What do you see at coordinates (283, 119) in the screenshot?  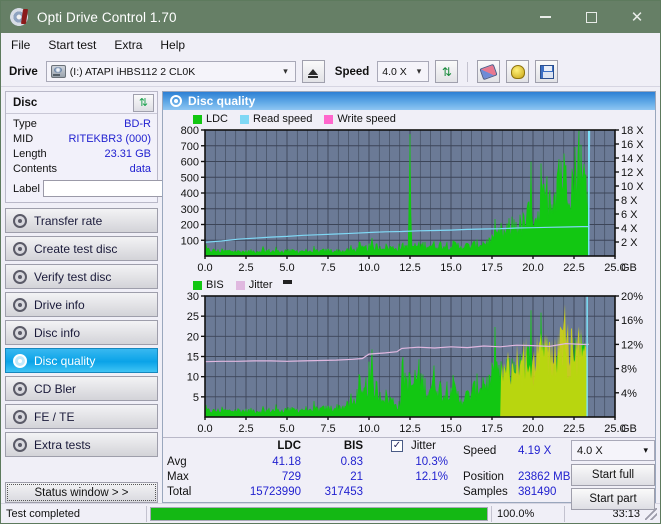 I see `legend-label-read-speed: Read speed` at bounding box center [283, 119].